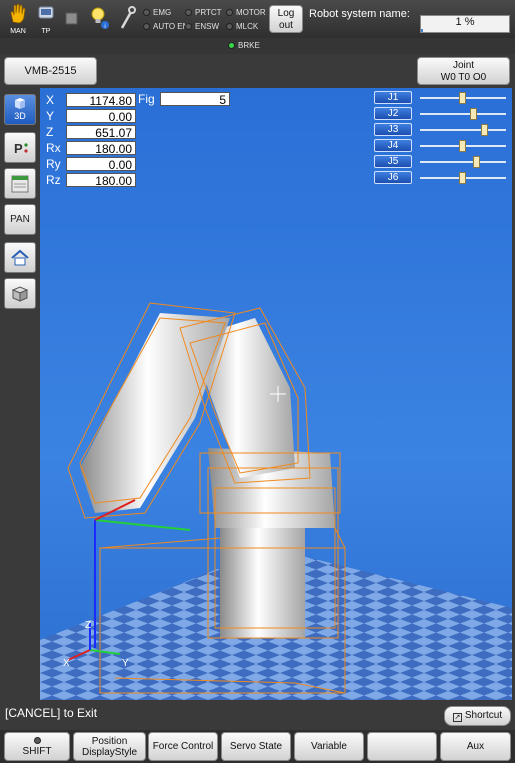  What do you see at coordinates (231, 45) in the screenshot?
I see `brke-indicator-icon` at bounding box center [231, 45].